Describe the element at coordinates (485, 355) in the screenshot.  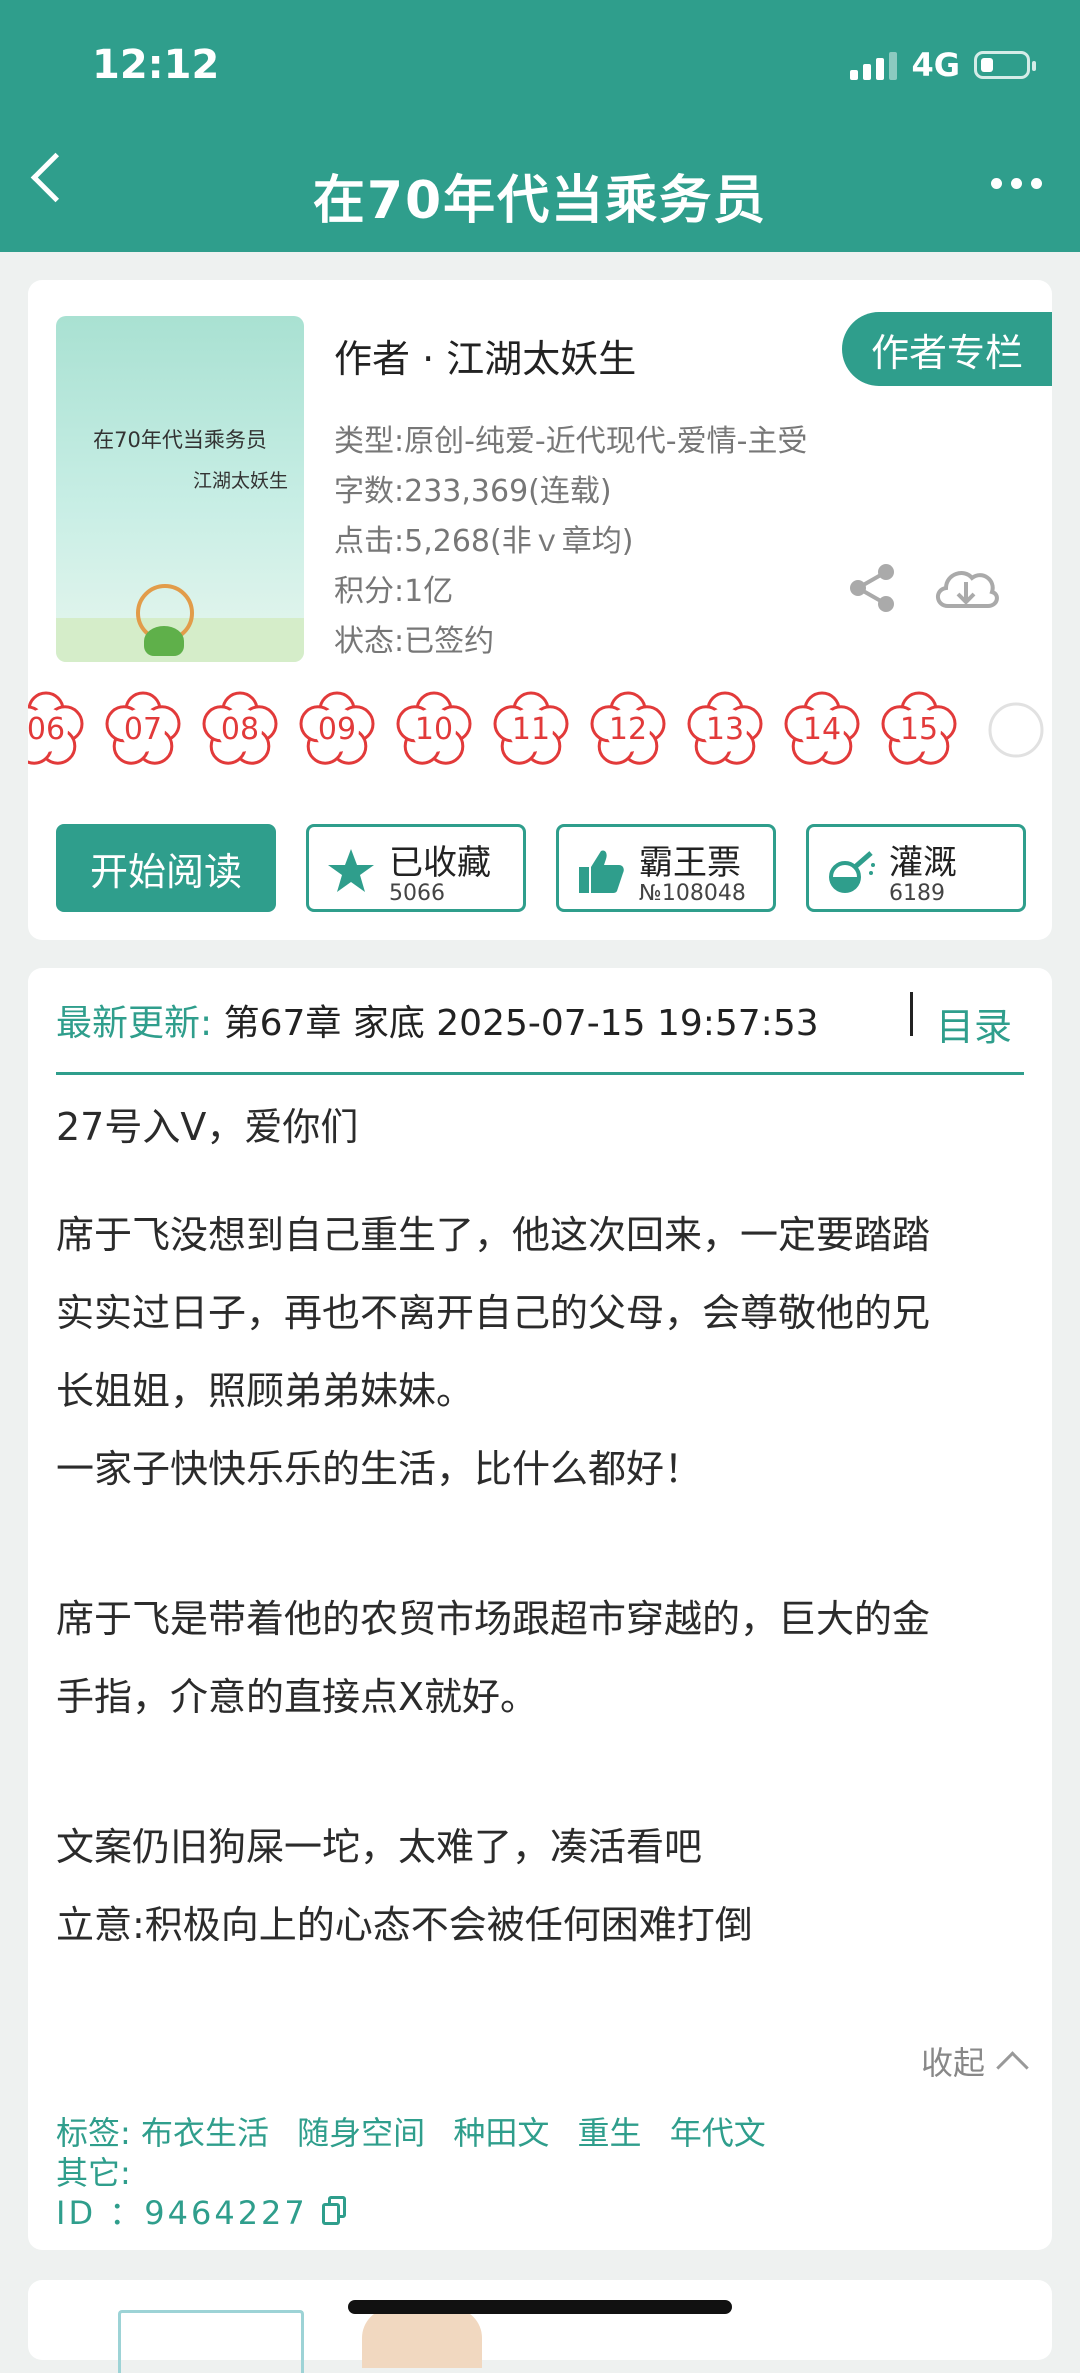
I see `author-name: 作者 · 江湖太妖生` at that location.